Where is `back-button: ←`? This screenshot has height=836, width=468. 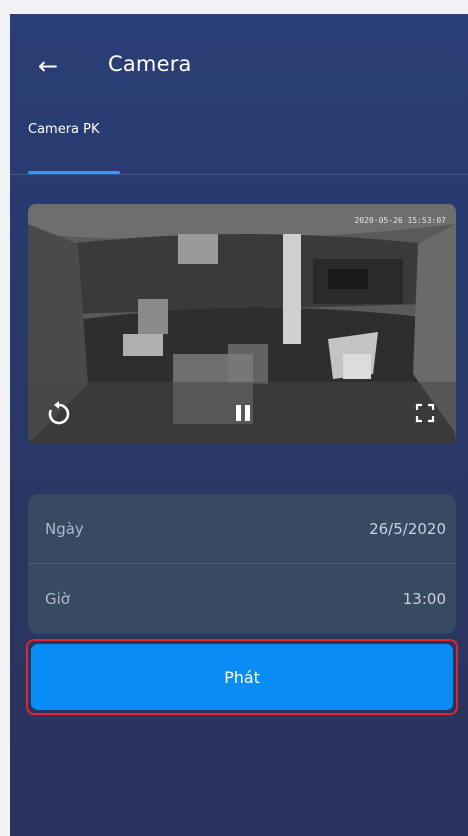
back-button: ← is located at coordinates (48, 66).